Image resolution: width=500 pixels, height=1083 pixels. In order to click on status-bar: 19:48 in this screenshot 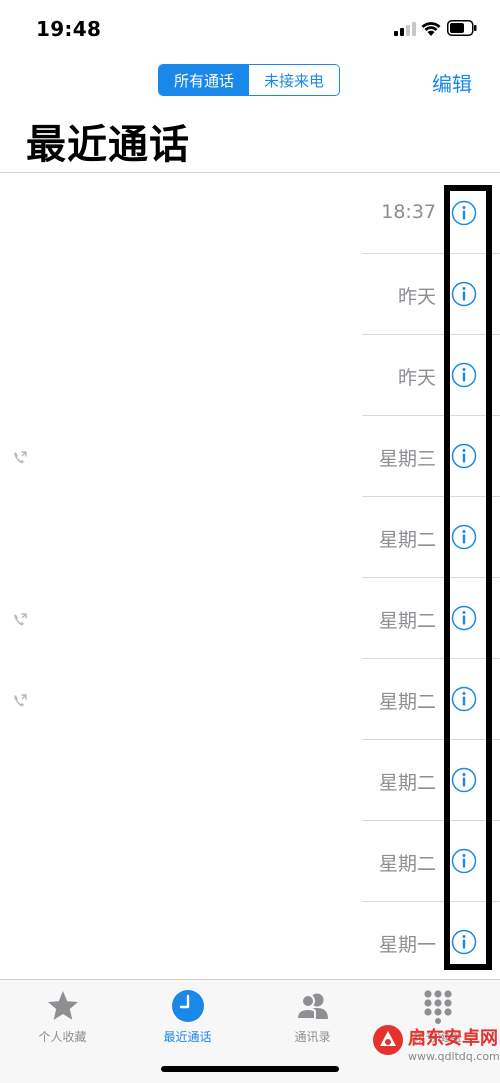, I will do `click(250, 28)`.